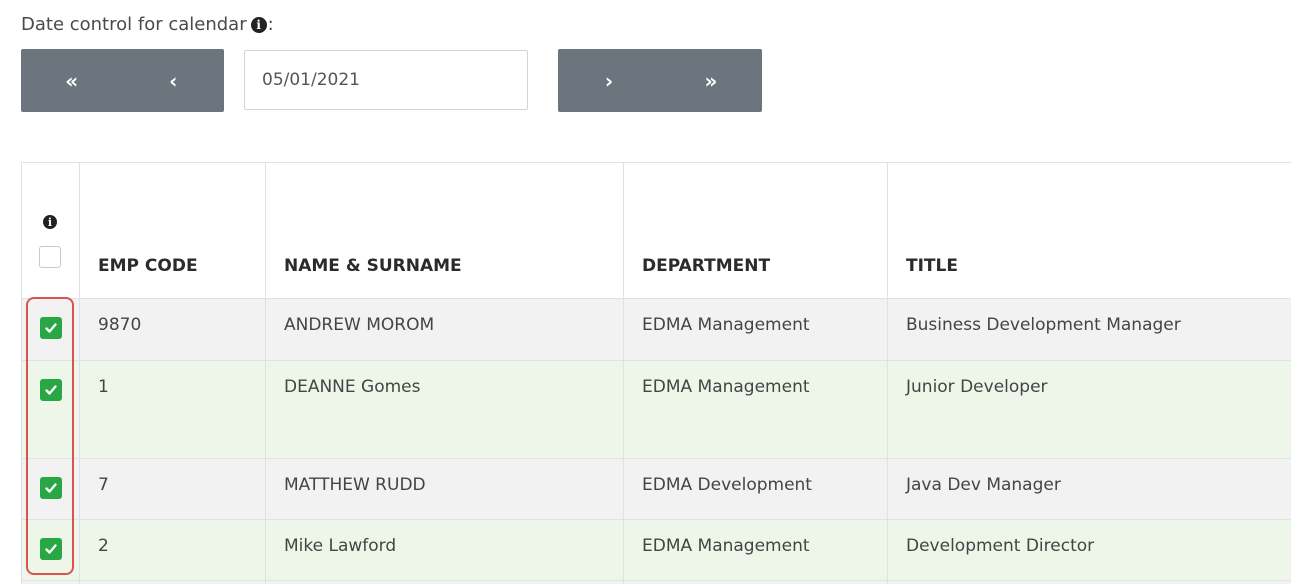  I want to click on last-page-button: », so click(711, 80).